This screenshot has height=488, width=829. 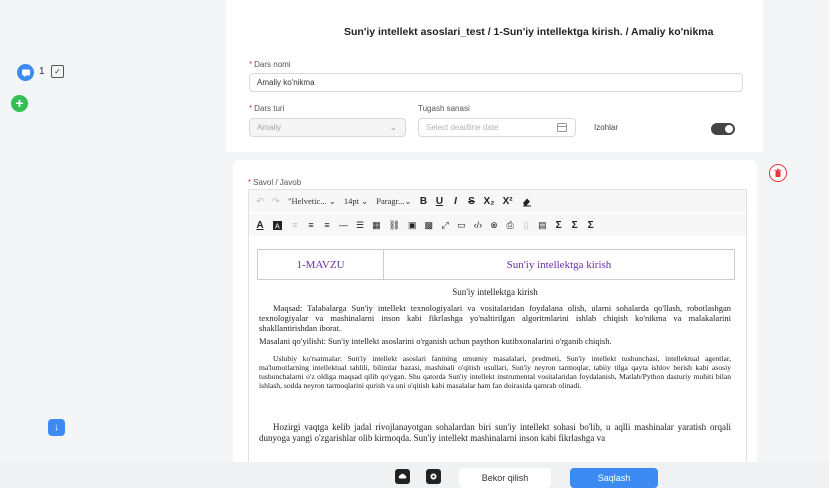 I want to click on deadline-label: Tugash sanasi, so click(x=444, y=108).